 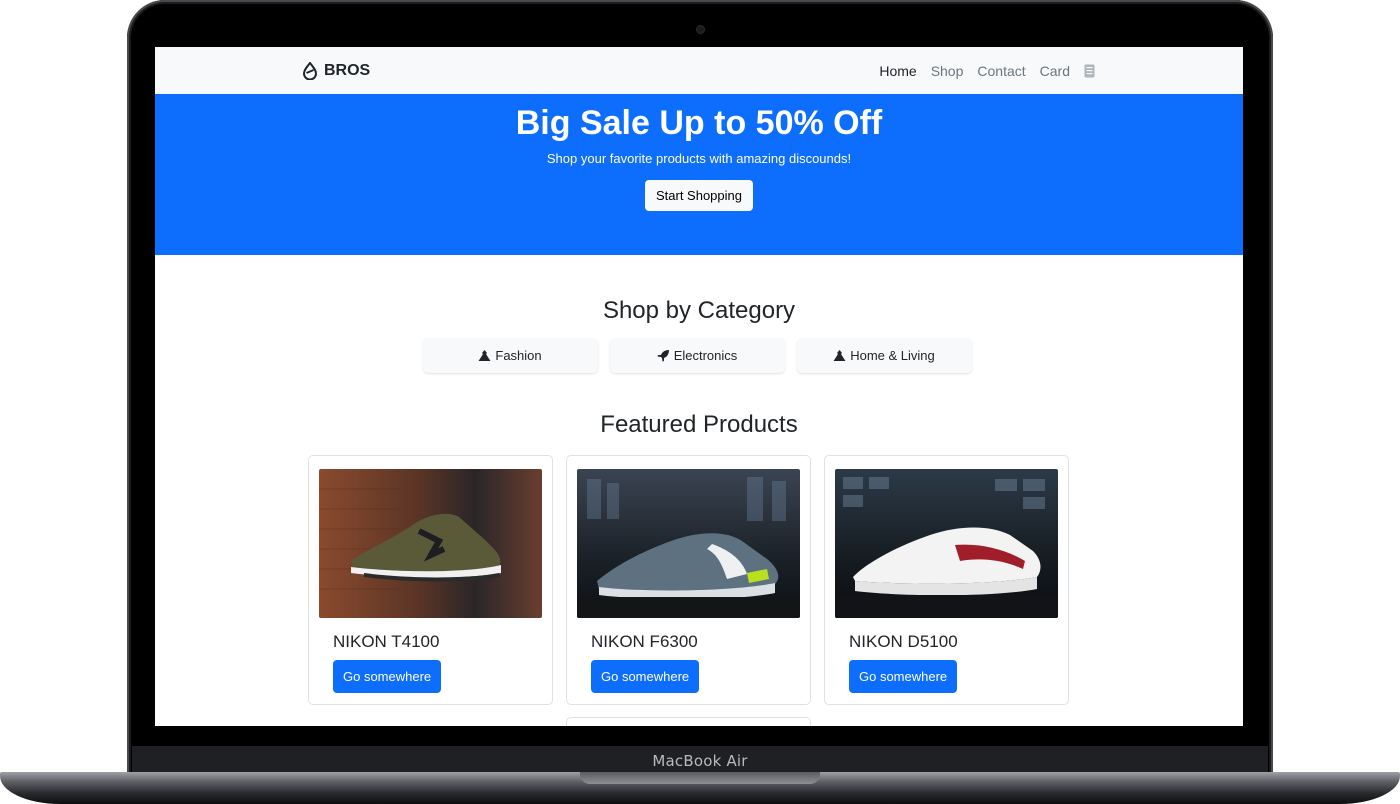 What do you see at coordinates (700, 761) in the screenshot?
I see `device-label: MacBook Air` at bounding box center [700, 761].